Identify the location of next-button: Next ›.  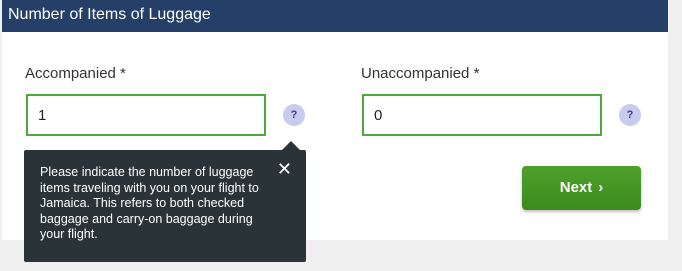
(581, 188).